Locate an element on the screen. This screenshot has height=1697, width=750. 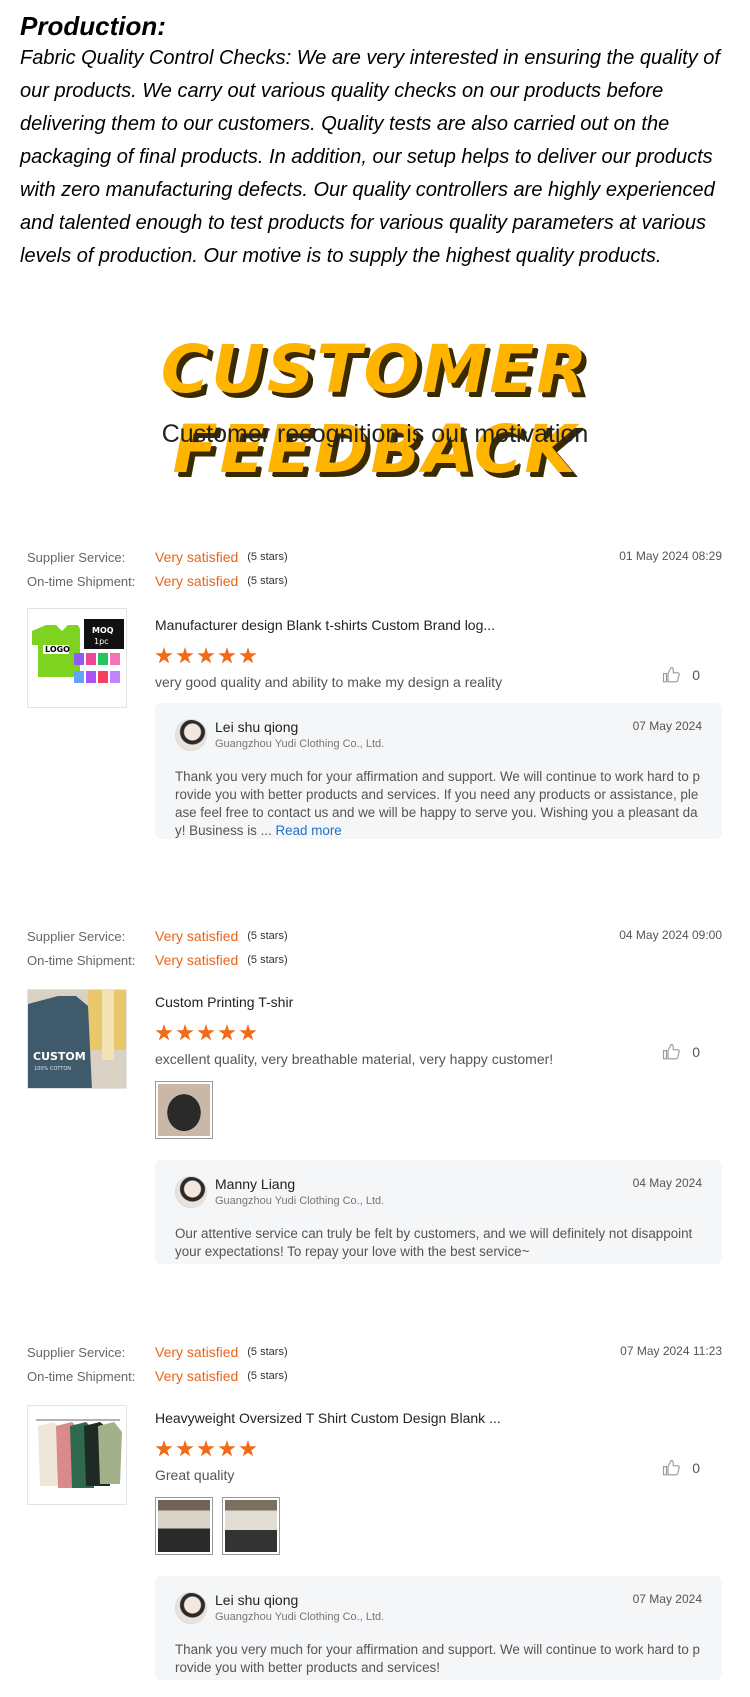
product-thumbnail: CUSTOM 100% COTTON is located at coordinates (77, 1039).